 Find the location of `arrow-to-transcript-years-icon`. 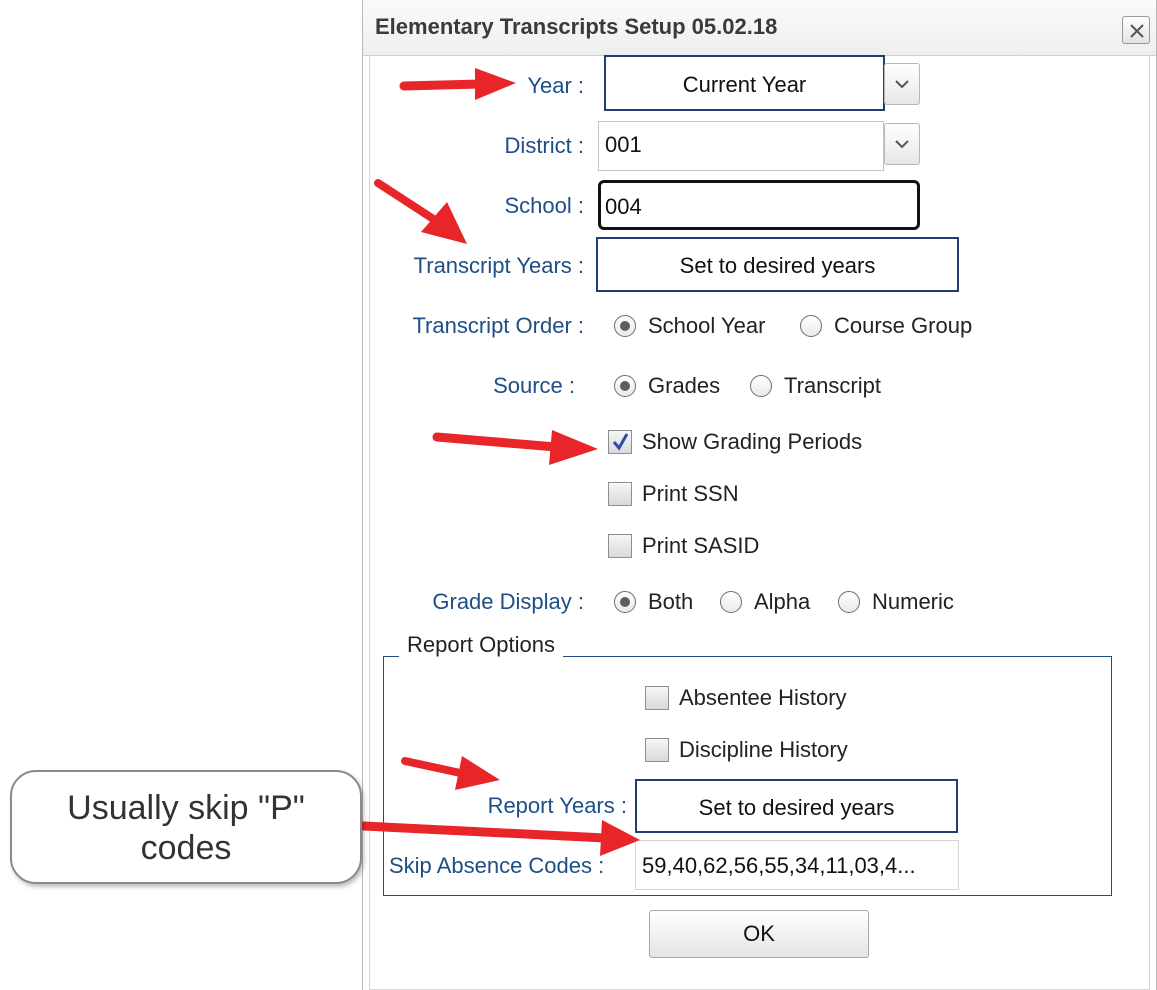

arrow-to-transcript-years-icon is located at coordinates (420, 211).